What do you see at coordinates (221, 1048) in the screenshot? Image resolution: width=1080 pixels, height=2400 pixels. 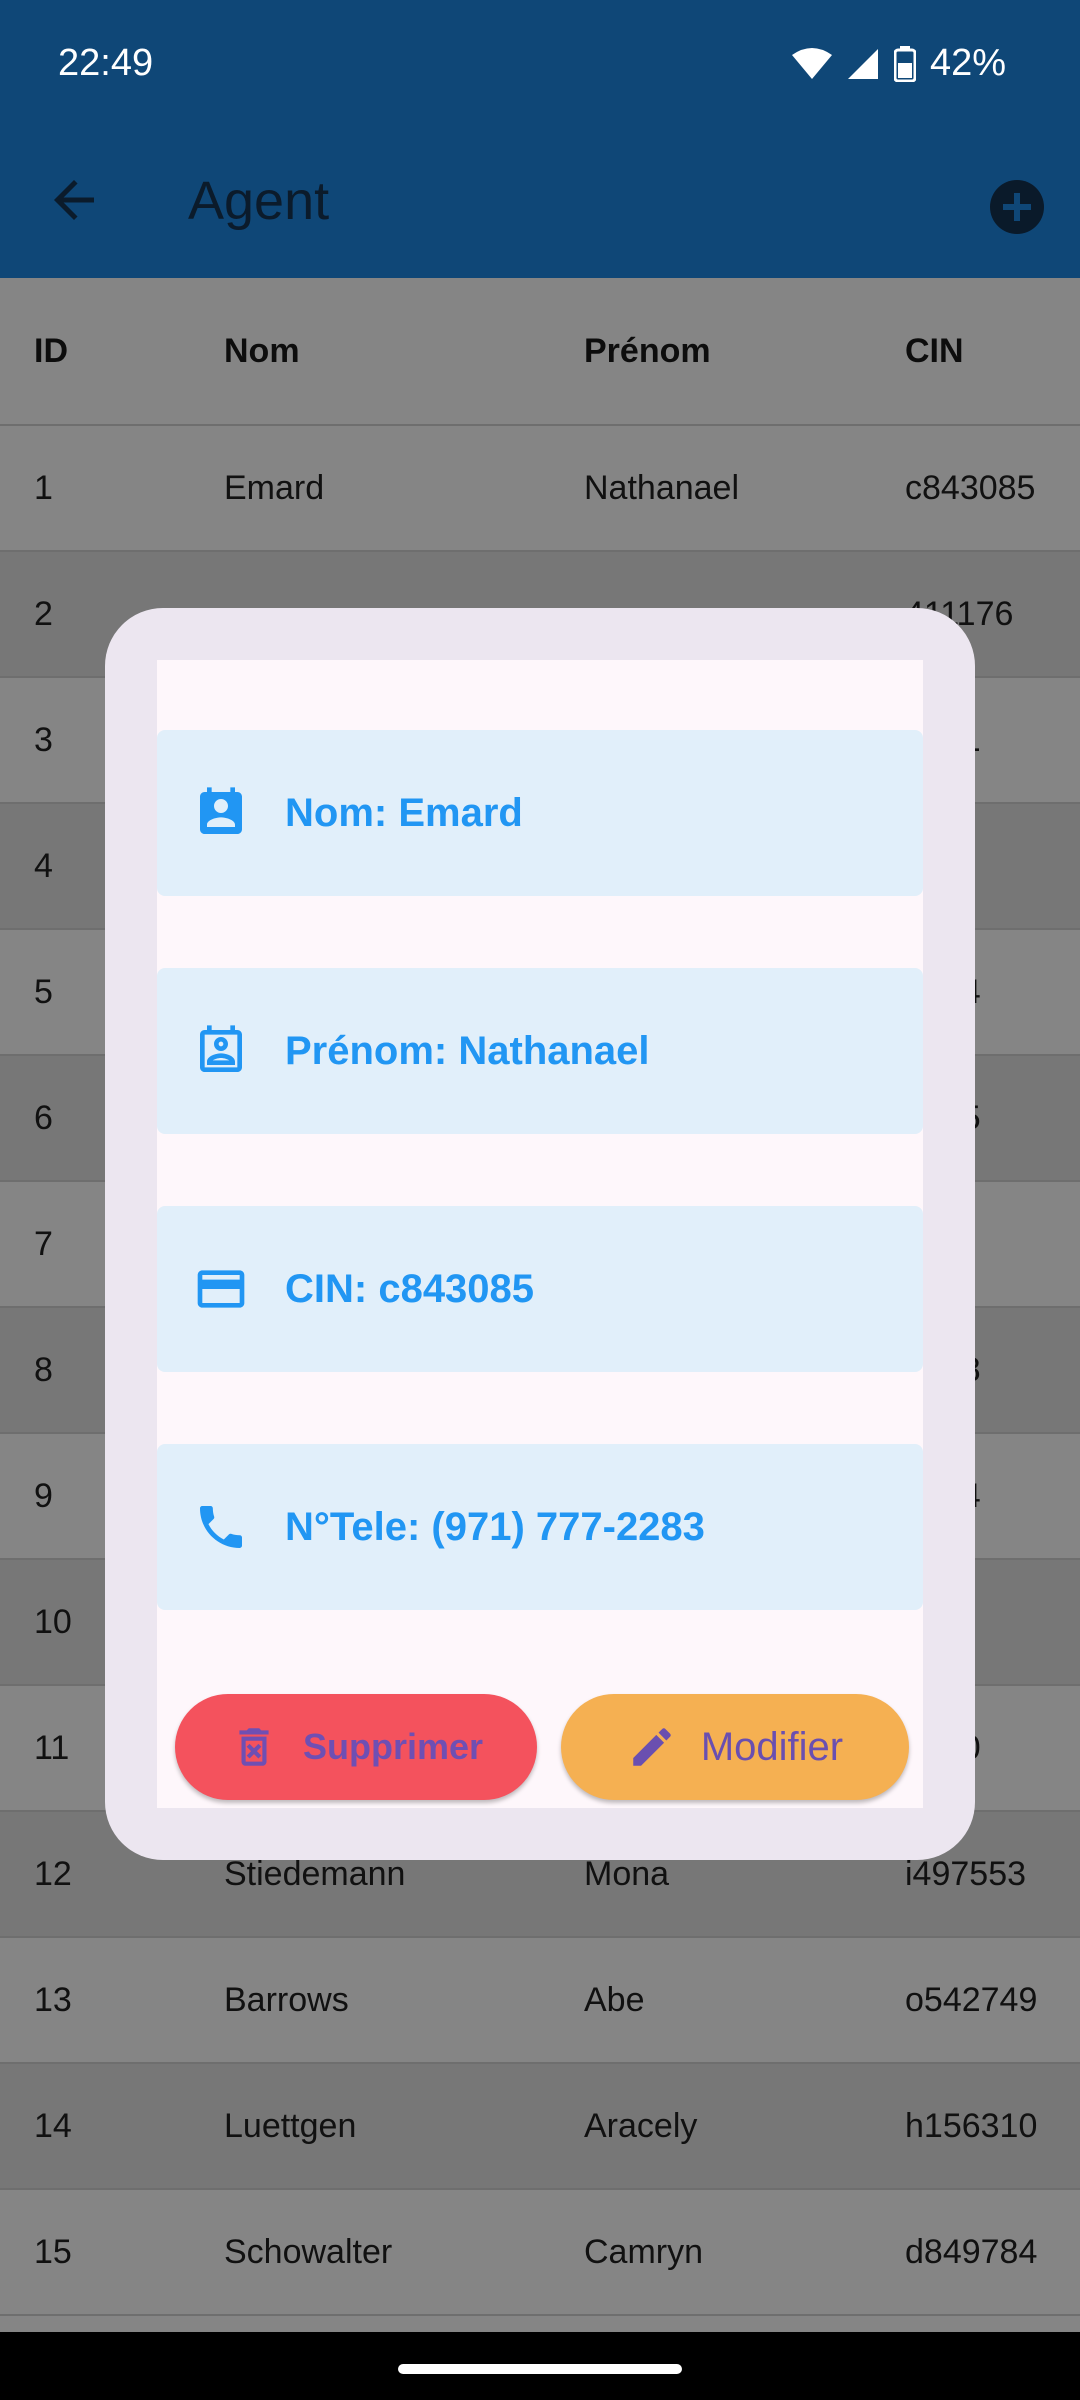 I see `contact-card-outline-icon` at bounding box center [221, 1048].